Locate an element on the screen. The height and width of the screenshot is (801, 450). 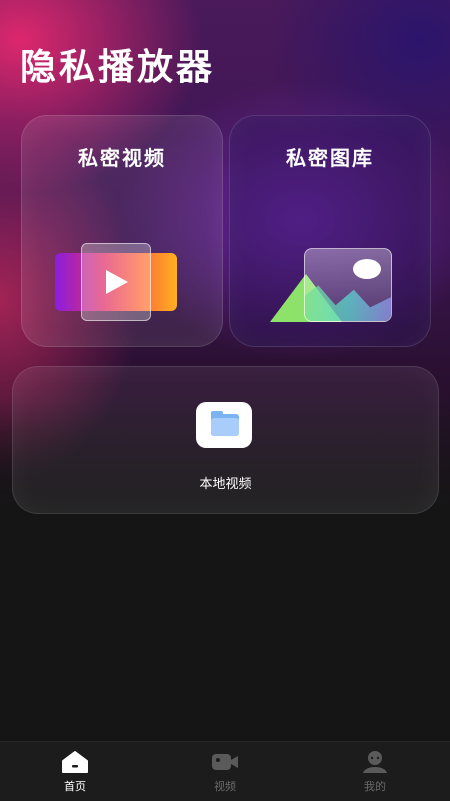
home-icon is located at coordinates (75, 762).